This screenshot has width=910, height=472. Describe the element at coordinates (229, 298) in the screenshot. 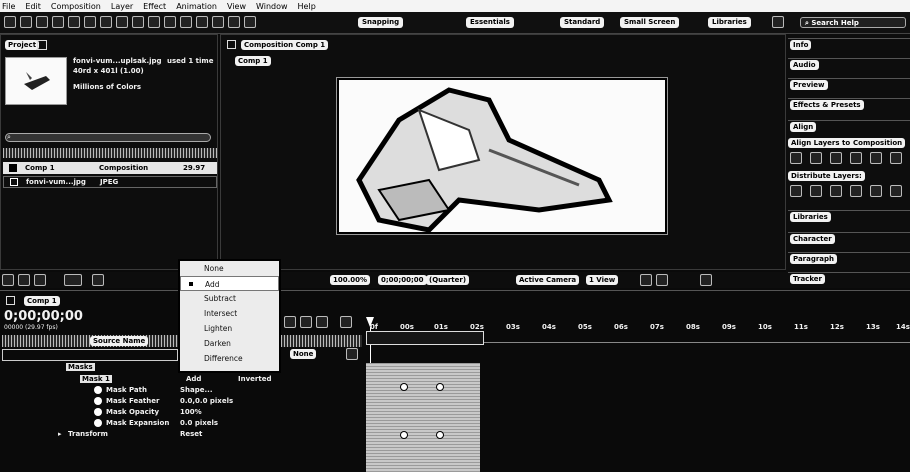

I see `menu-item-subtract: Subtract` at that location.